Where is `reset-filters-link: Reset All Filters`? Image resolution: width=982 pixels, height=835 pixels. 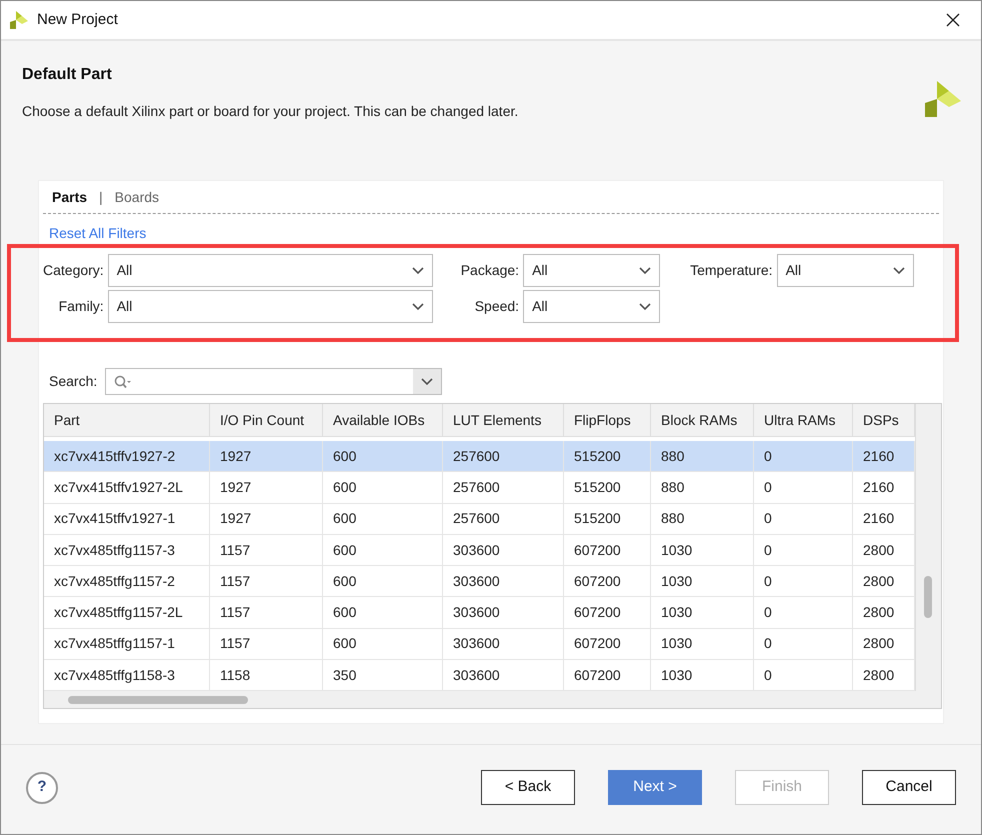
reset-filters-link: Reset All Filters is located at coordinates (97, 233).